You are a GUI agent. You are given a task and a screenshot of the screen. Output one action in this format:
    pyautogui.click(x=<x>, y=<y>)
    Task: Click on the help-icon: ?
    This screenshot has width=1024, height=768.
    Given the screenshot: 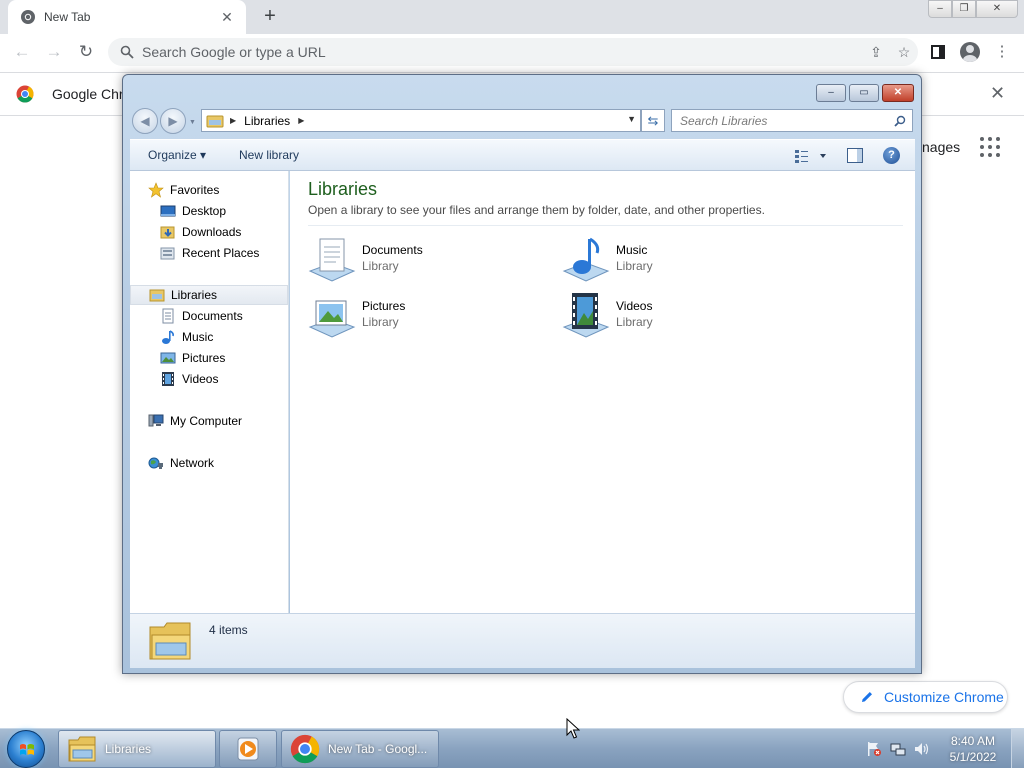 What is the action you would take?
    pyautogui.click(x=891, y=155)
    